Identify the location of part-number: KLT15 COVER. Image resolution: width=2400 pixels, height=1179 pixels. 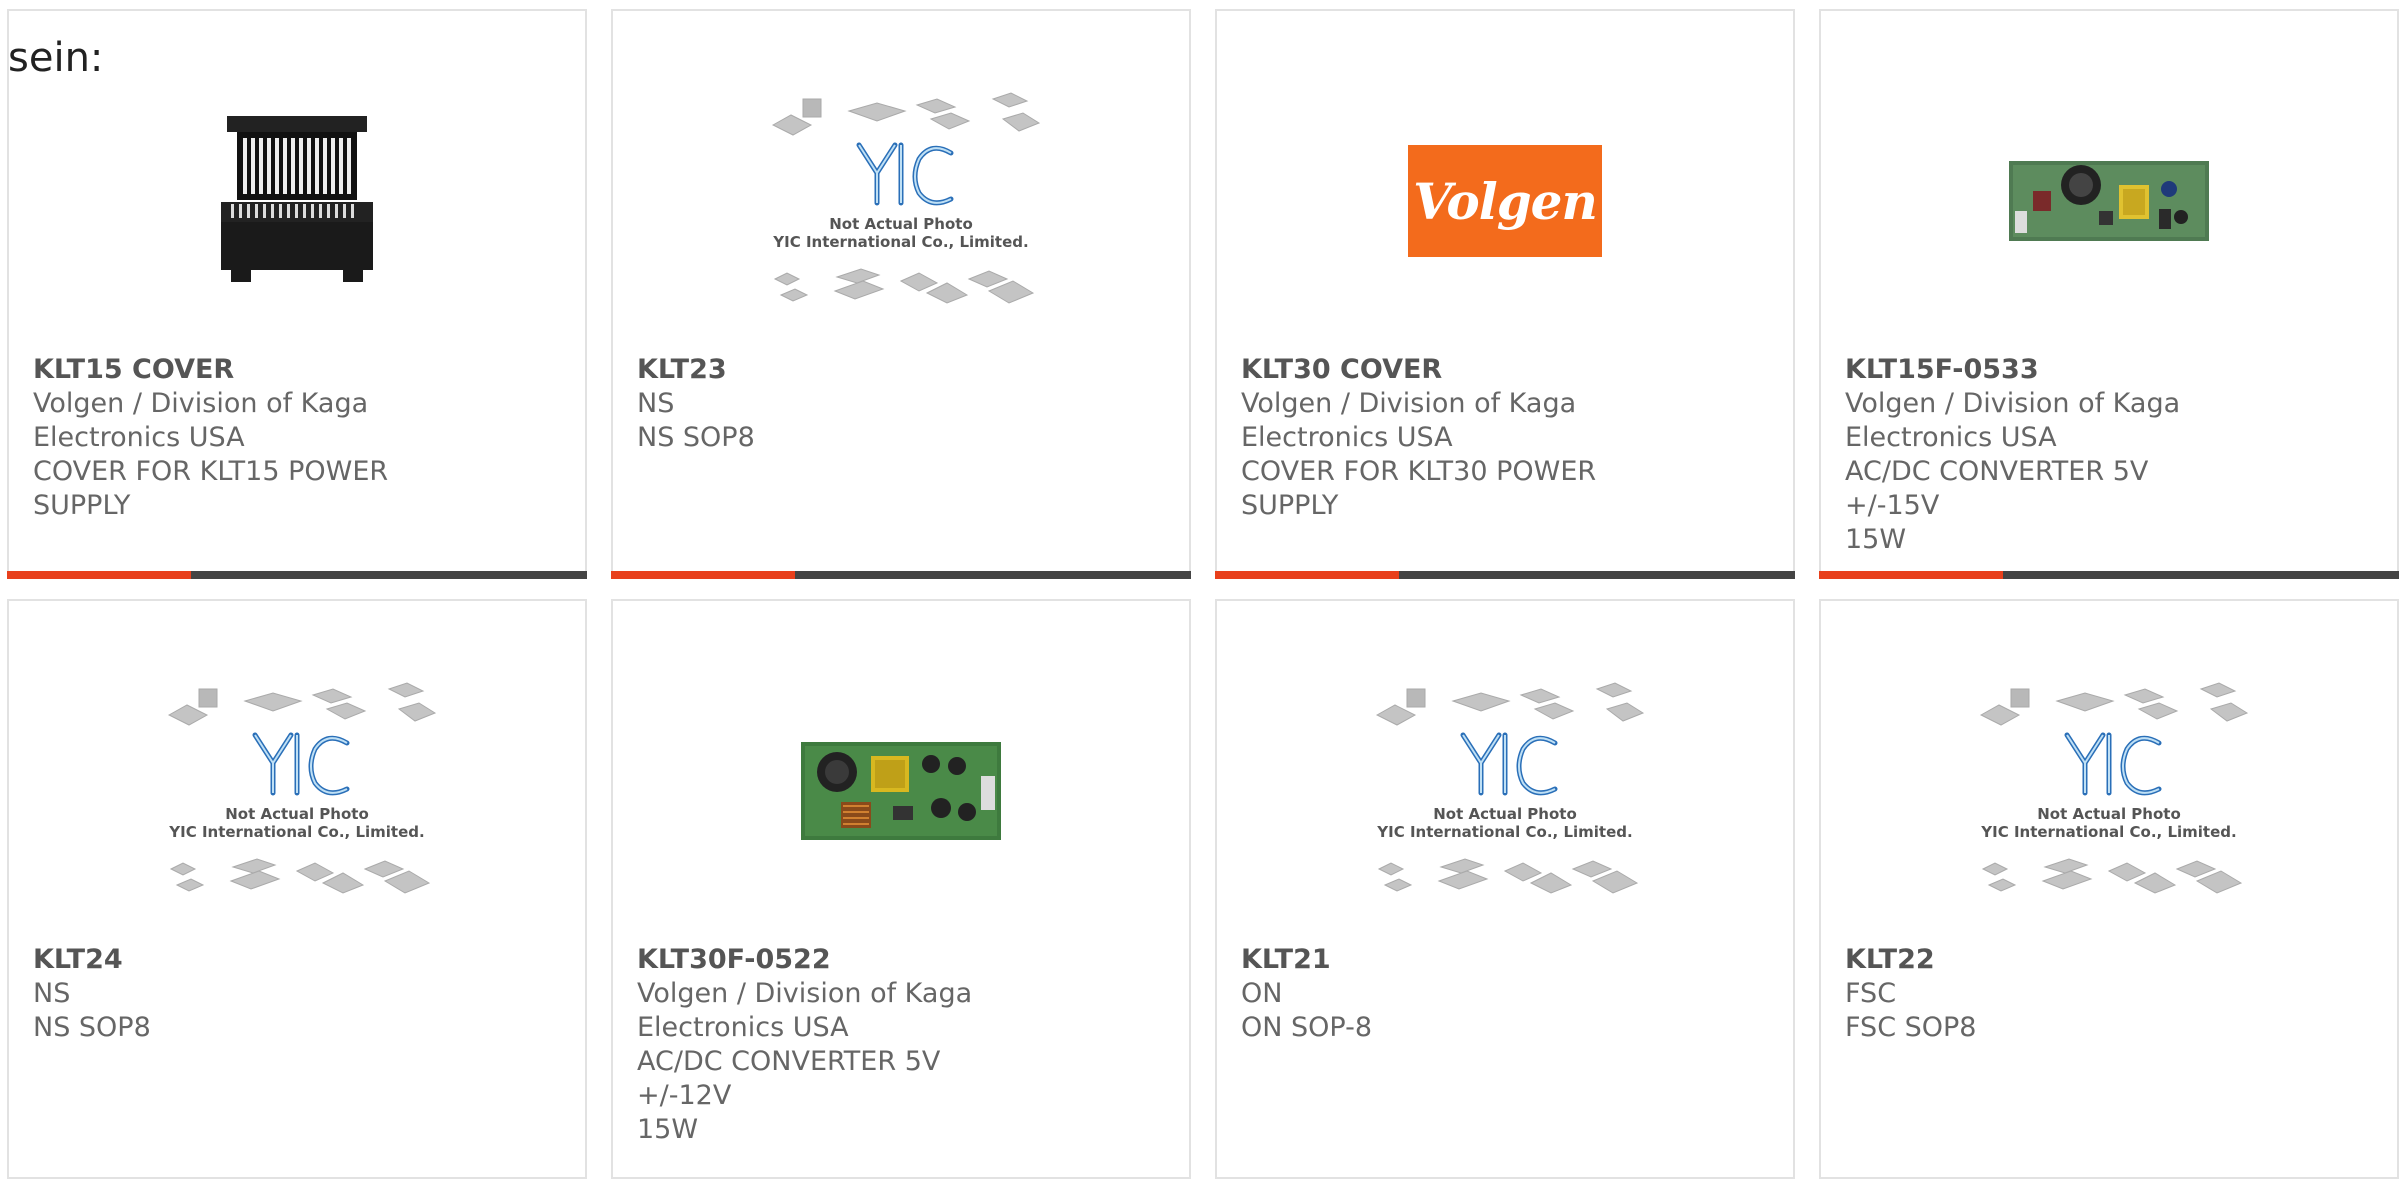
(233, 370).